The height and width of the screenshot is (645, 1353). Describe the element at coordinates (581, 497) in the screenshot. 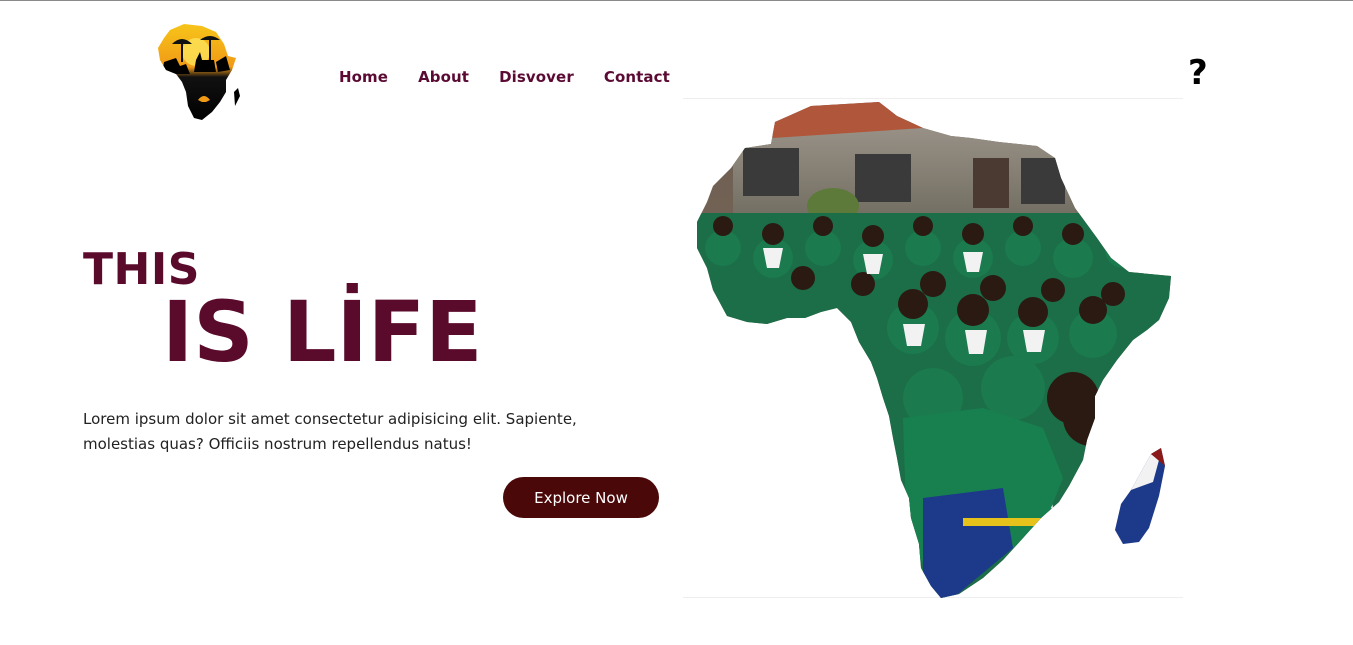

I see `explore-now-button: Explore Now` at that location.